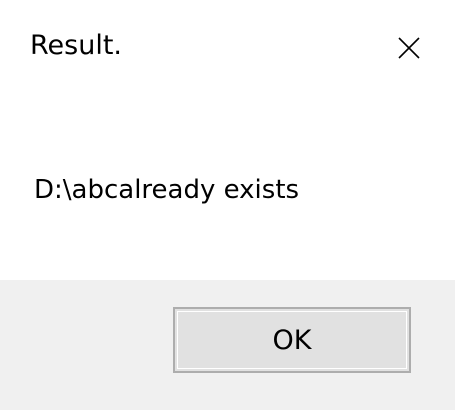  I want to click on dialog-message: D:\abcalready exists, so click(167, 190).